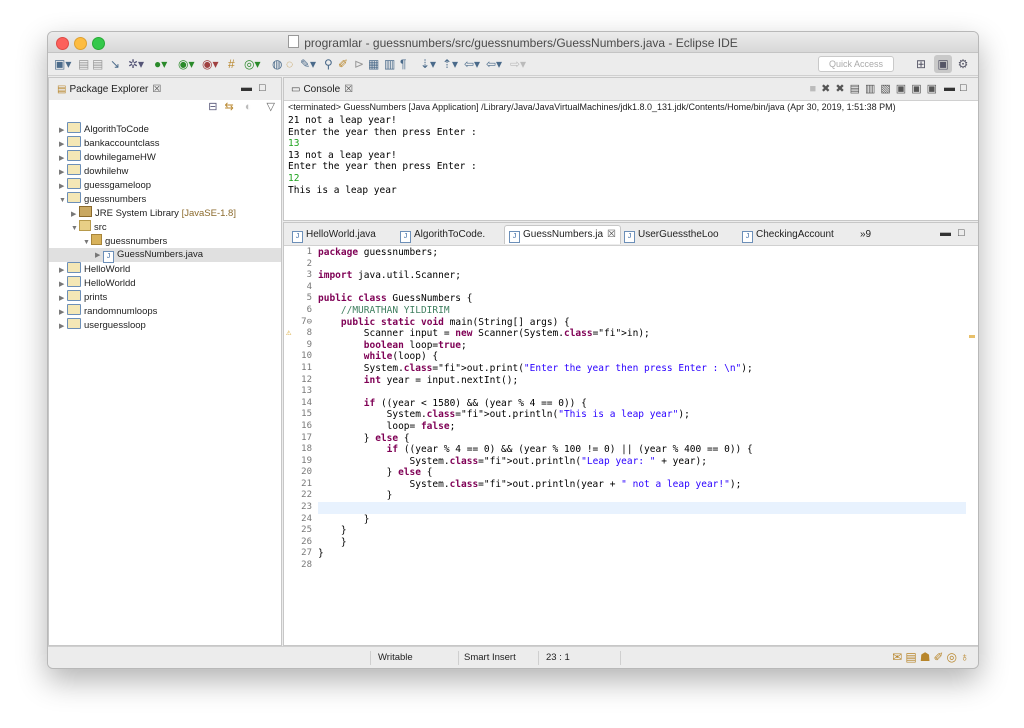 Image resolution: width=1024 pixels, height=728 pixels. What do you see at coordinates (229, 107) in the screenshot?
I see `link-with-editor-icon: ⇆` at bounding box center [229, 107].